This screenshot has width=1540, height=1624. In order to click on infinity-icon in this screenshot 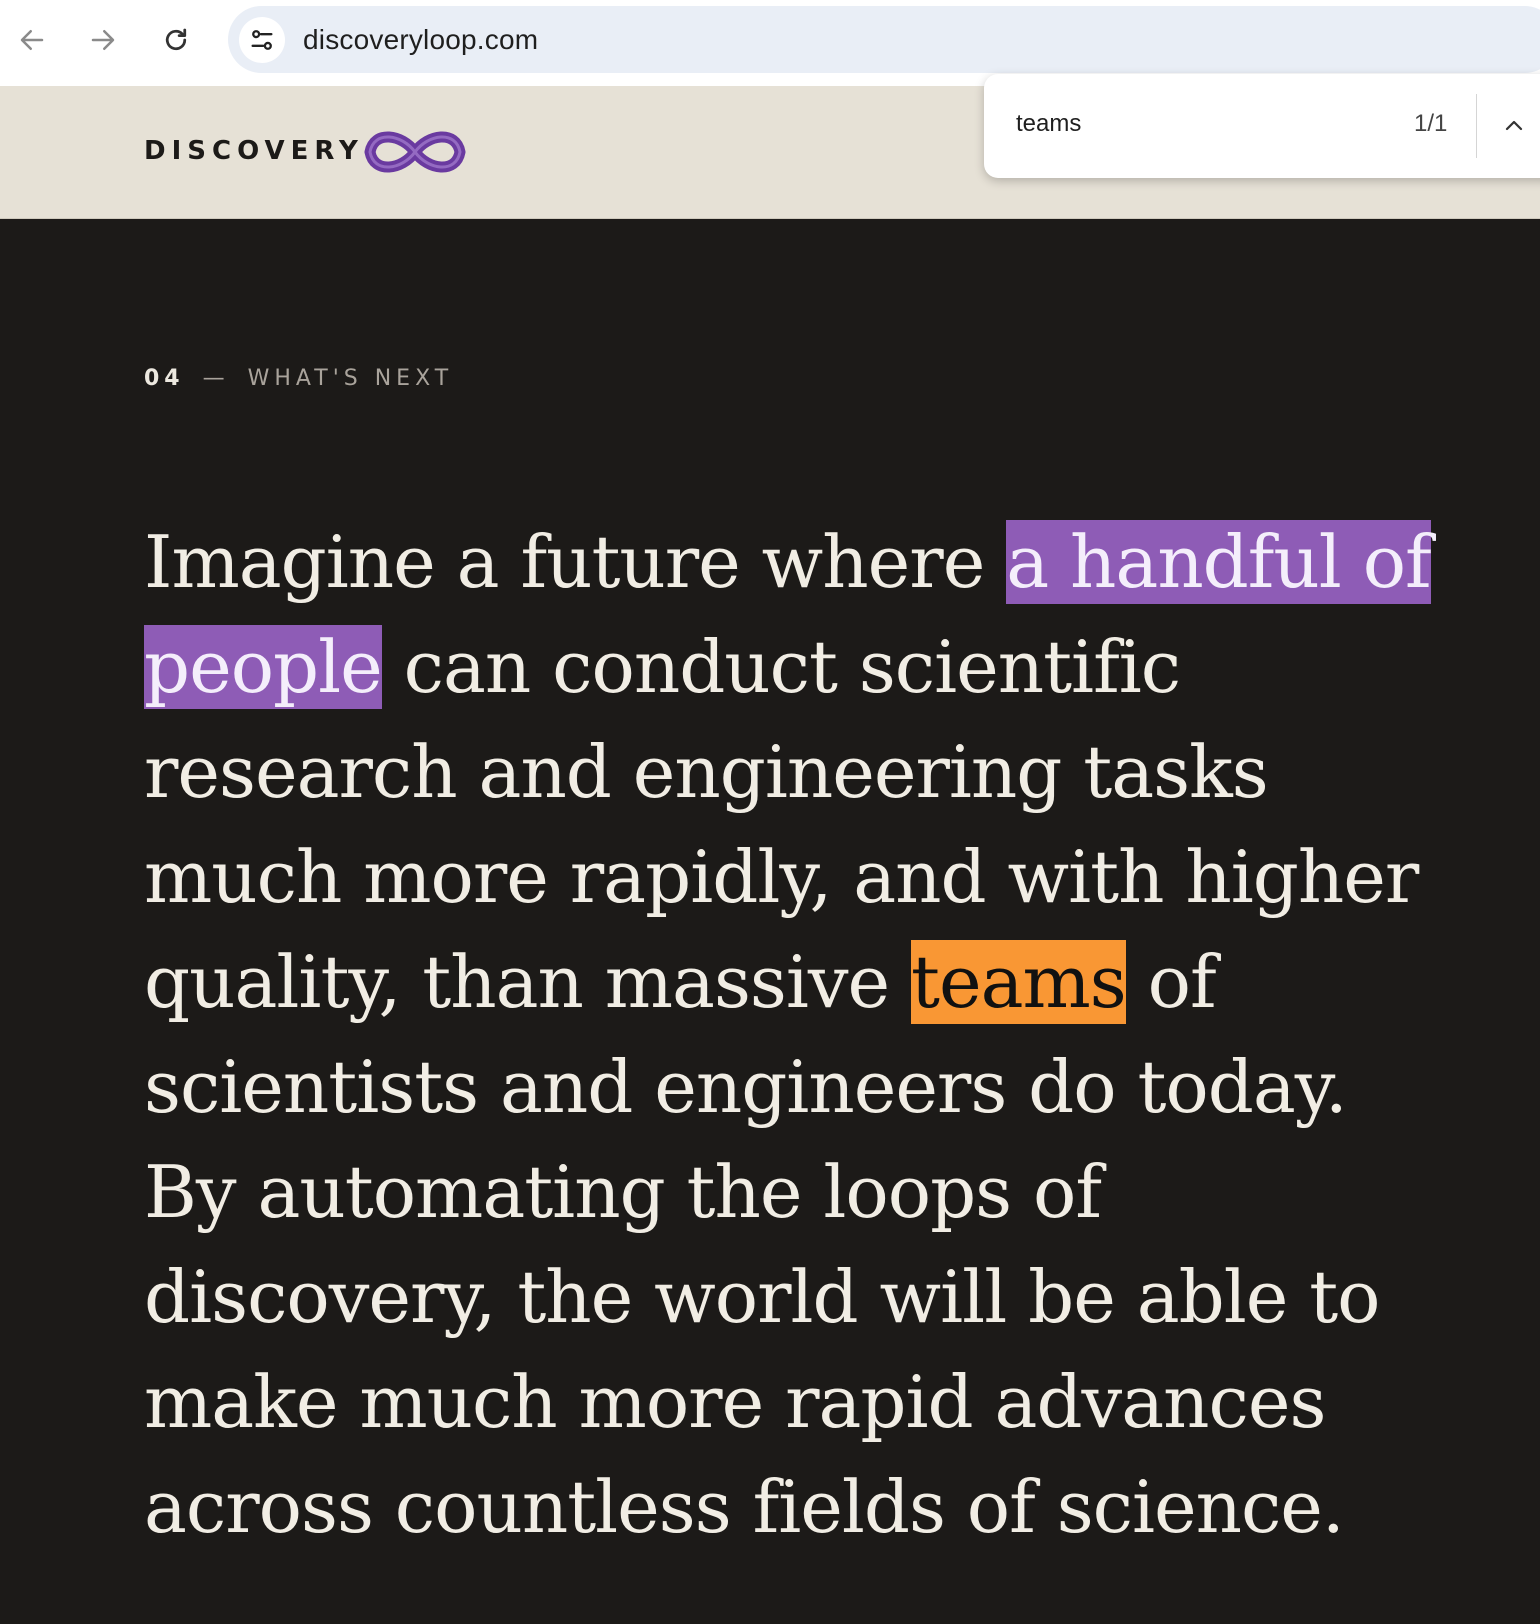, I will do `click(415, 152)`.